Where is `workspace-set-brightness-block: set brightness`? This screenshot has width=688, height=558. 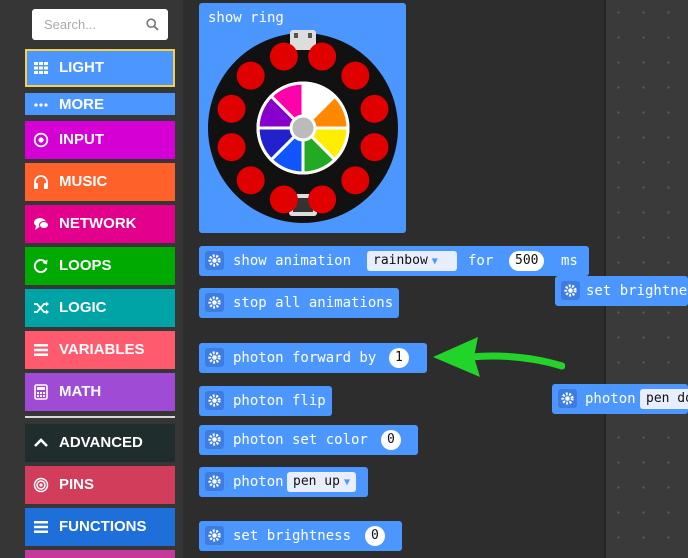
workspace-set-brightness-block: set brightness is located at coordinates (621, 291).